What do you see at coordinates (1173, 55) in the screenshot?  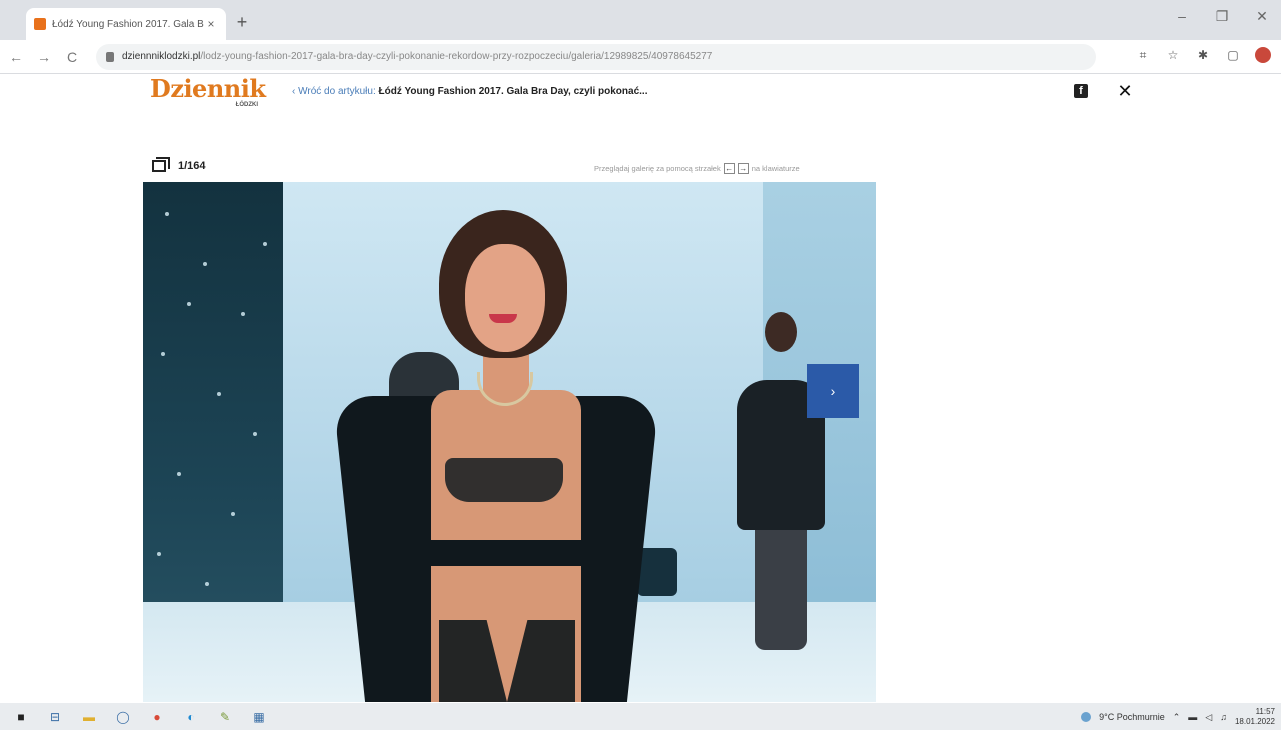 I see `bookmark-star-icon: ☆` at bounding box center [1173, 55].